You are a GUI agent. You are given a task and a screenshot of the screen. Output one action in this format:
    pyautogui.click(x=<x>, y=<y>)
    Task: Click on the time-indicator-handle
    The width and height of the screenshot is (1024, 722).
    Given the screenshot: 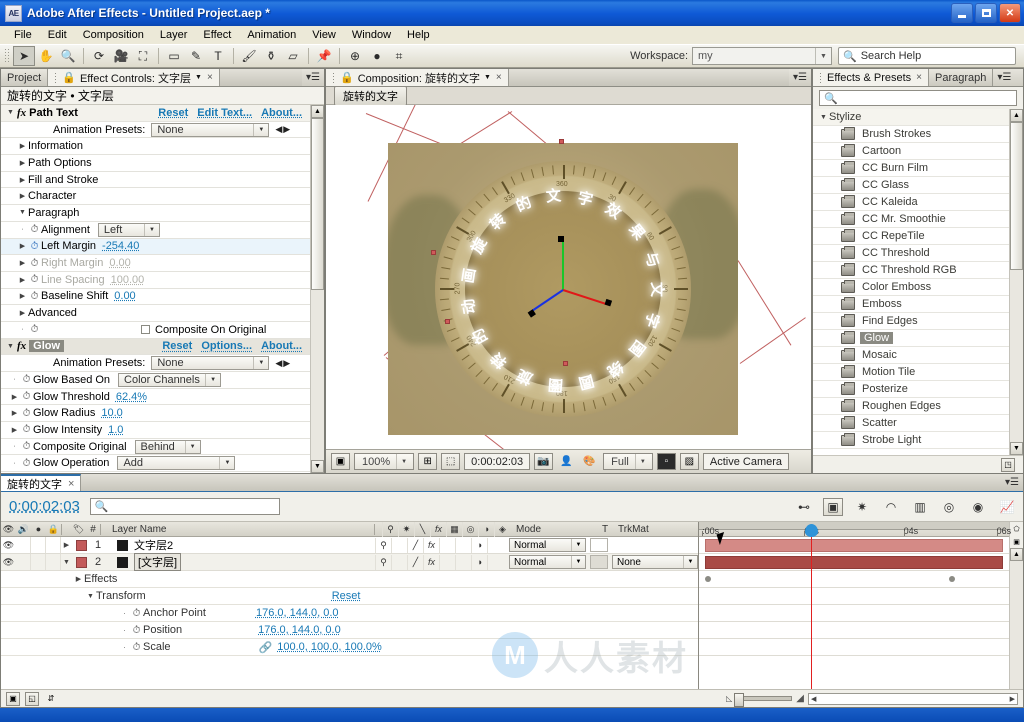 What is the action you would take?
    pyautogui.click(x=811, y=530)
    